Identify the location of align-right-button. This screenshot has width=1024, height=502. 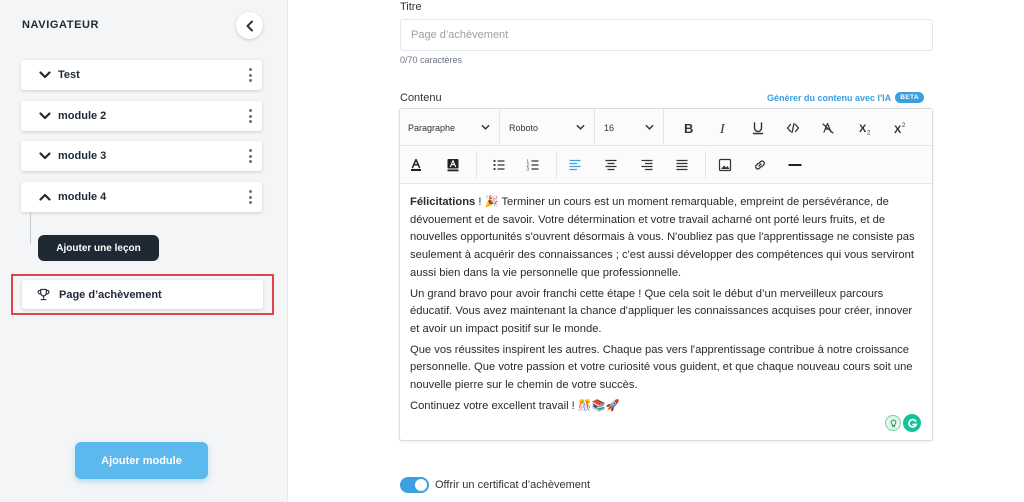
(647, 165).